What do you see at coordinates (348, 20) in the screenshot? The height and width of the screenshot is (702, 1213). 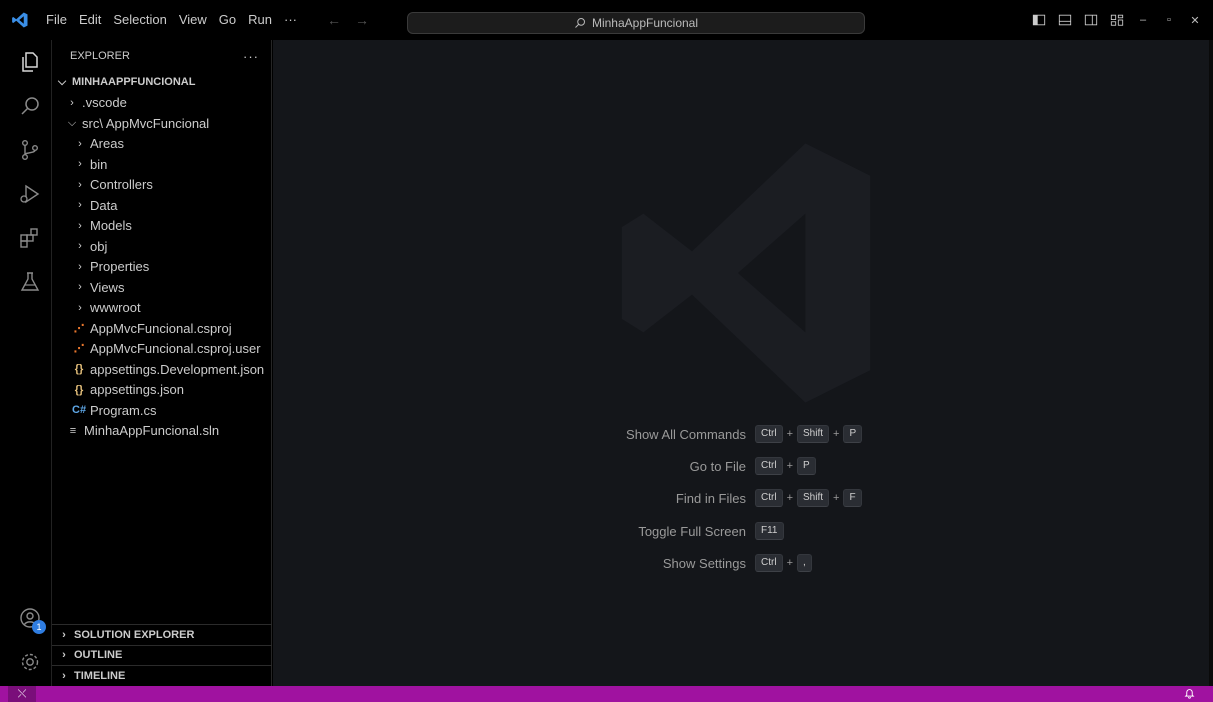 I see `navigation-arrows: ← →` at bounding box center [348, 20].